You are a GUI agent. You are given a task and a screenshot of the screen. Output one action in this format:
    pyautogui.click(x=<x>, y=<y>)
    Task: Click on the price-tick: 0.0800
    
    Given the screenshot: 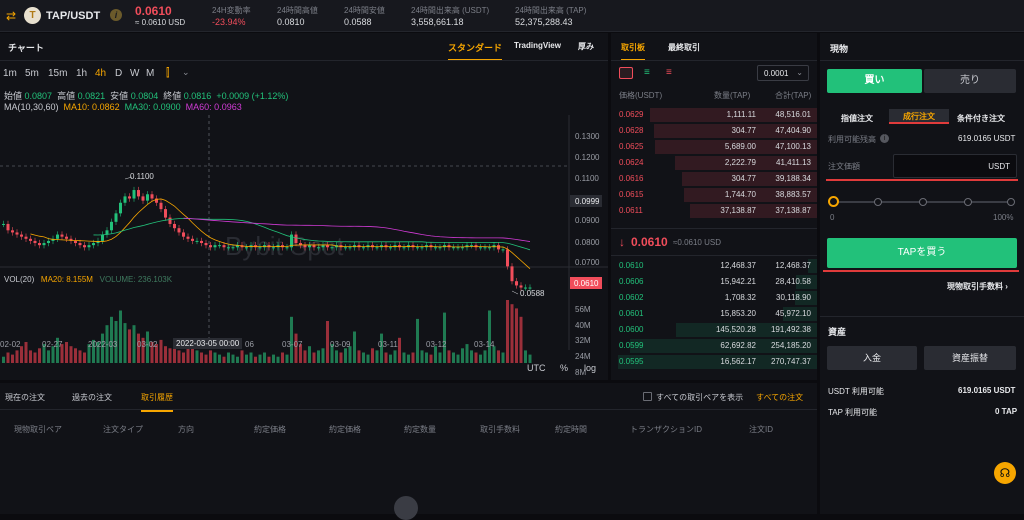 What is the action you would take?
    pyautogui.click(x=587, y=242)
    